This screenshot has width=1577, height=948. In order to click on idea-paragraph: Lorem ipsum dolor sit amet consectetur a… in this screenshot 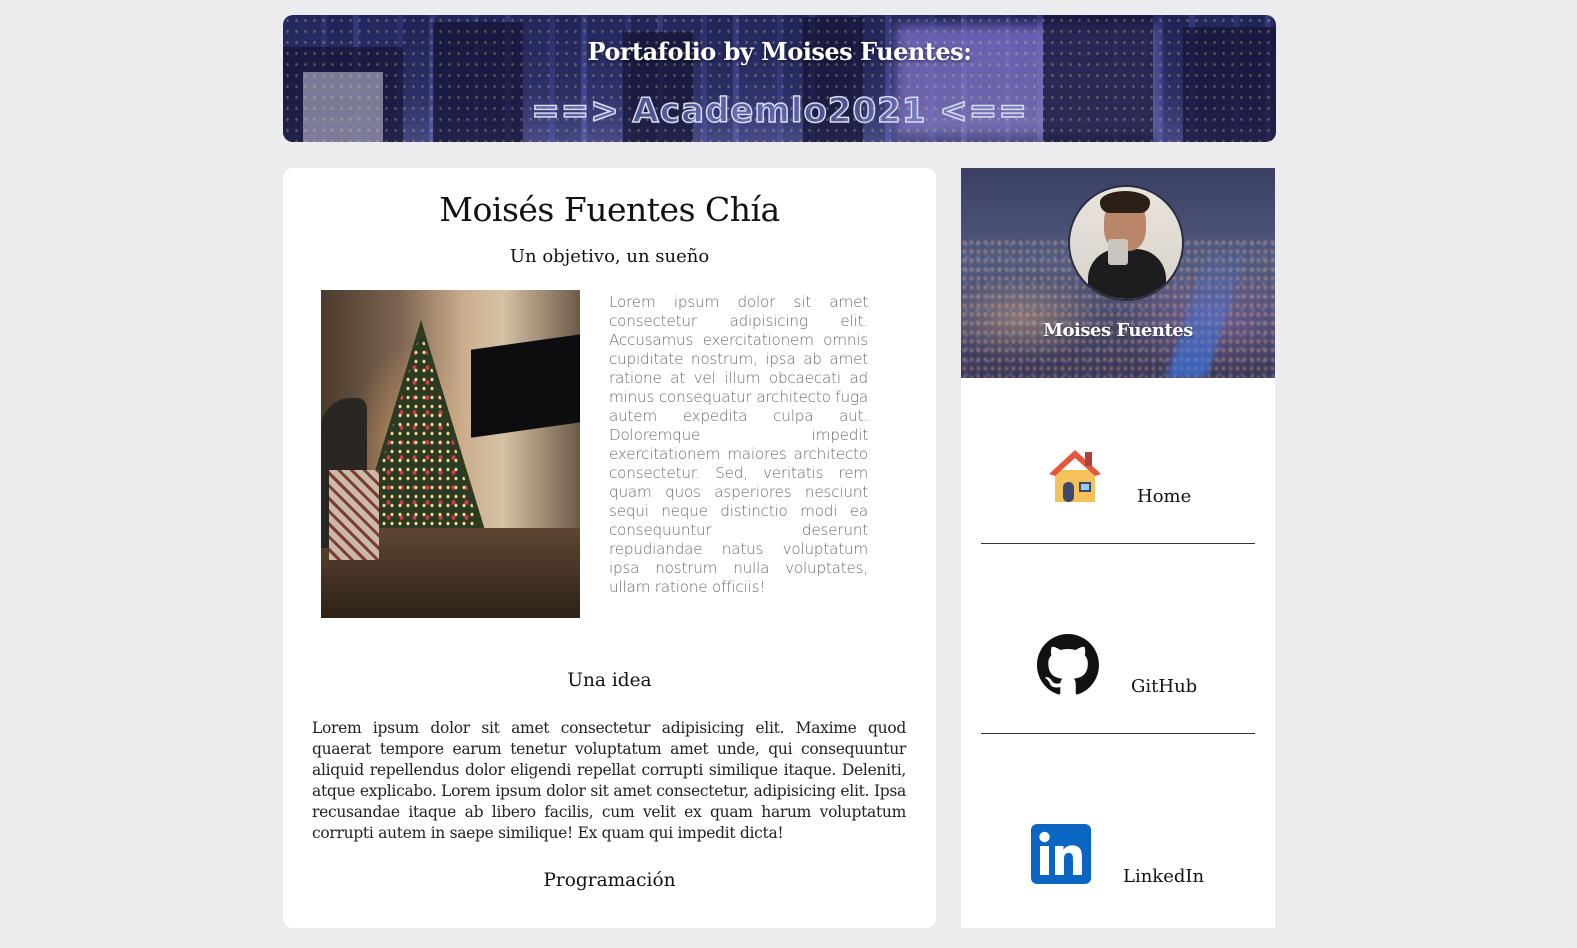, I will do `click(609, 780)`.